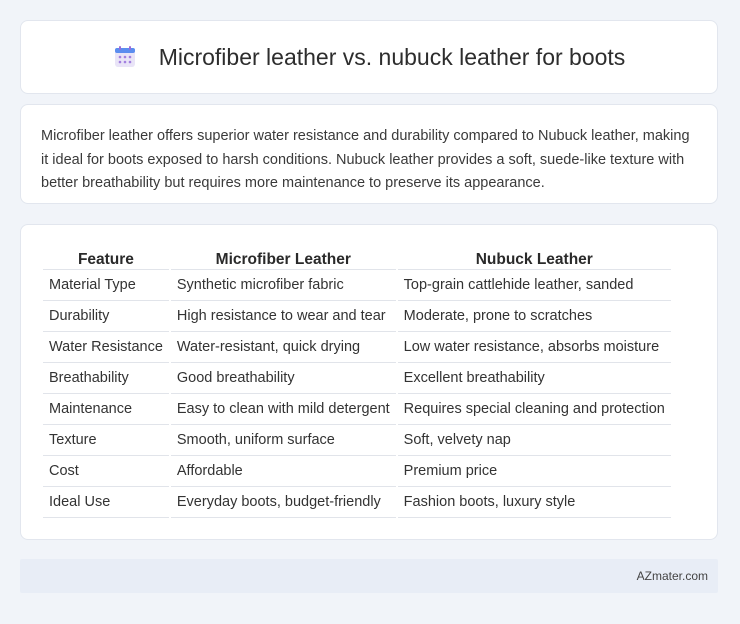 This screenshot has width=740, height=624. What do you see at coordinates (106, 285) in the screenshot?
I see `row-feature: Material Type` at bounding box center [106, 285].